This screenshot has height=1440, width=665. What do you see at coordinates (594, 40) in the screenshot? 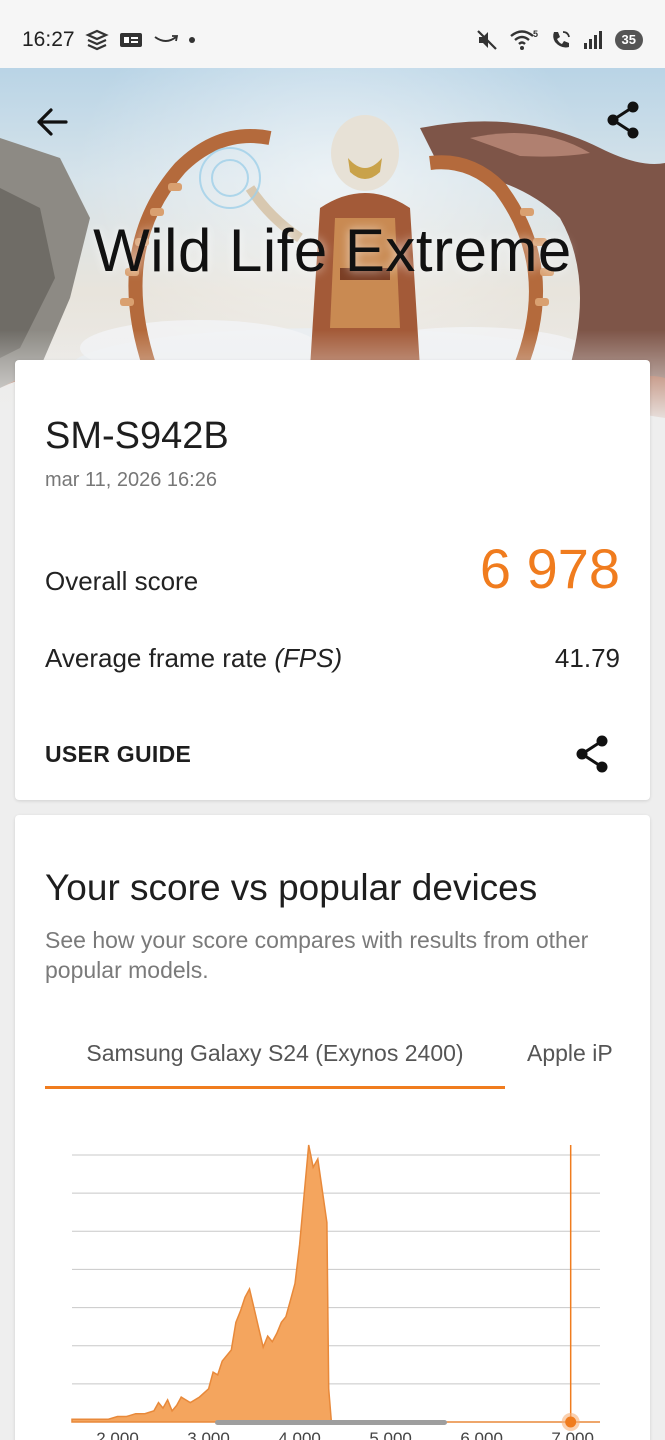
I see `signal-icon` at bounding box center [594, 40].